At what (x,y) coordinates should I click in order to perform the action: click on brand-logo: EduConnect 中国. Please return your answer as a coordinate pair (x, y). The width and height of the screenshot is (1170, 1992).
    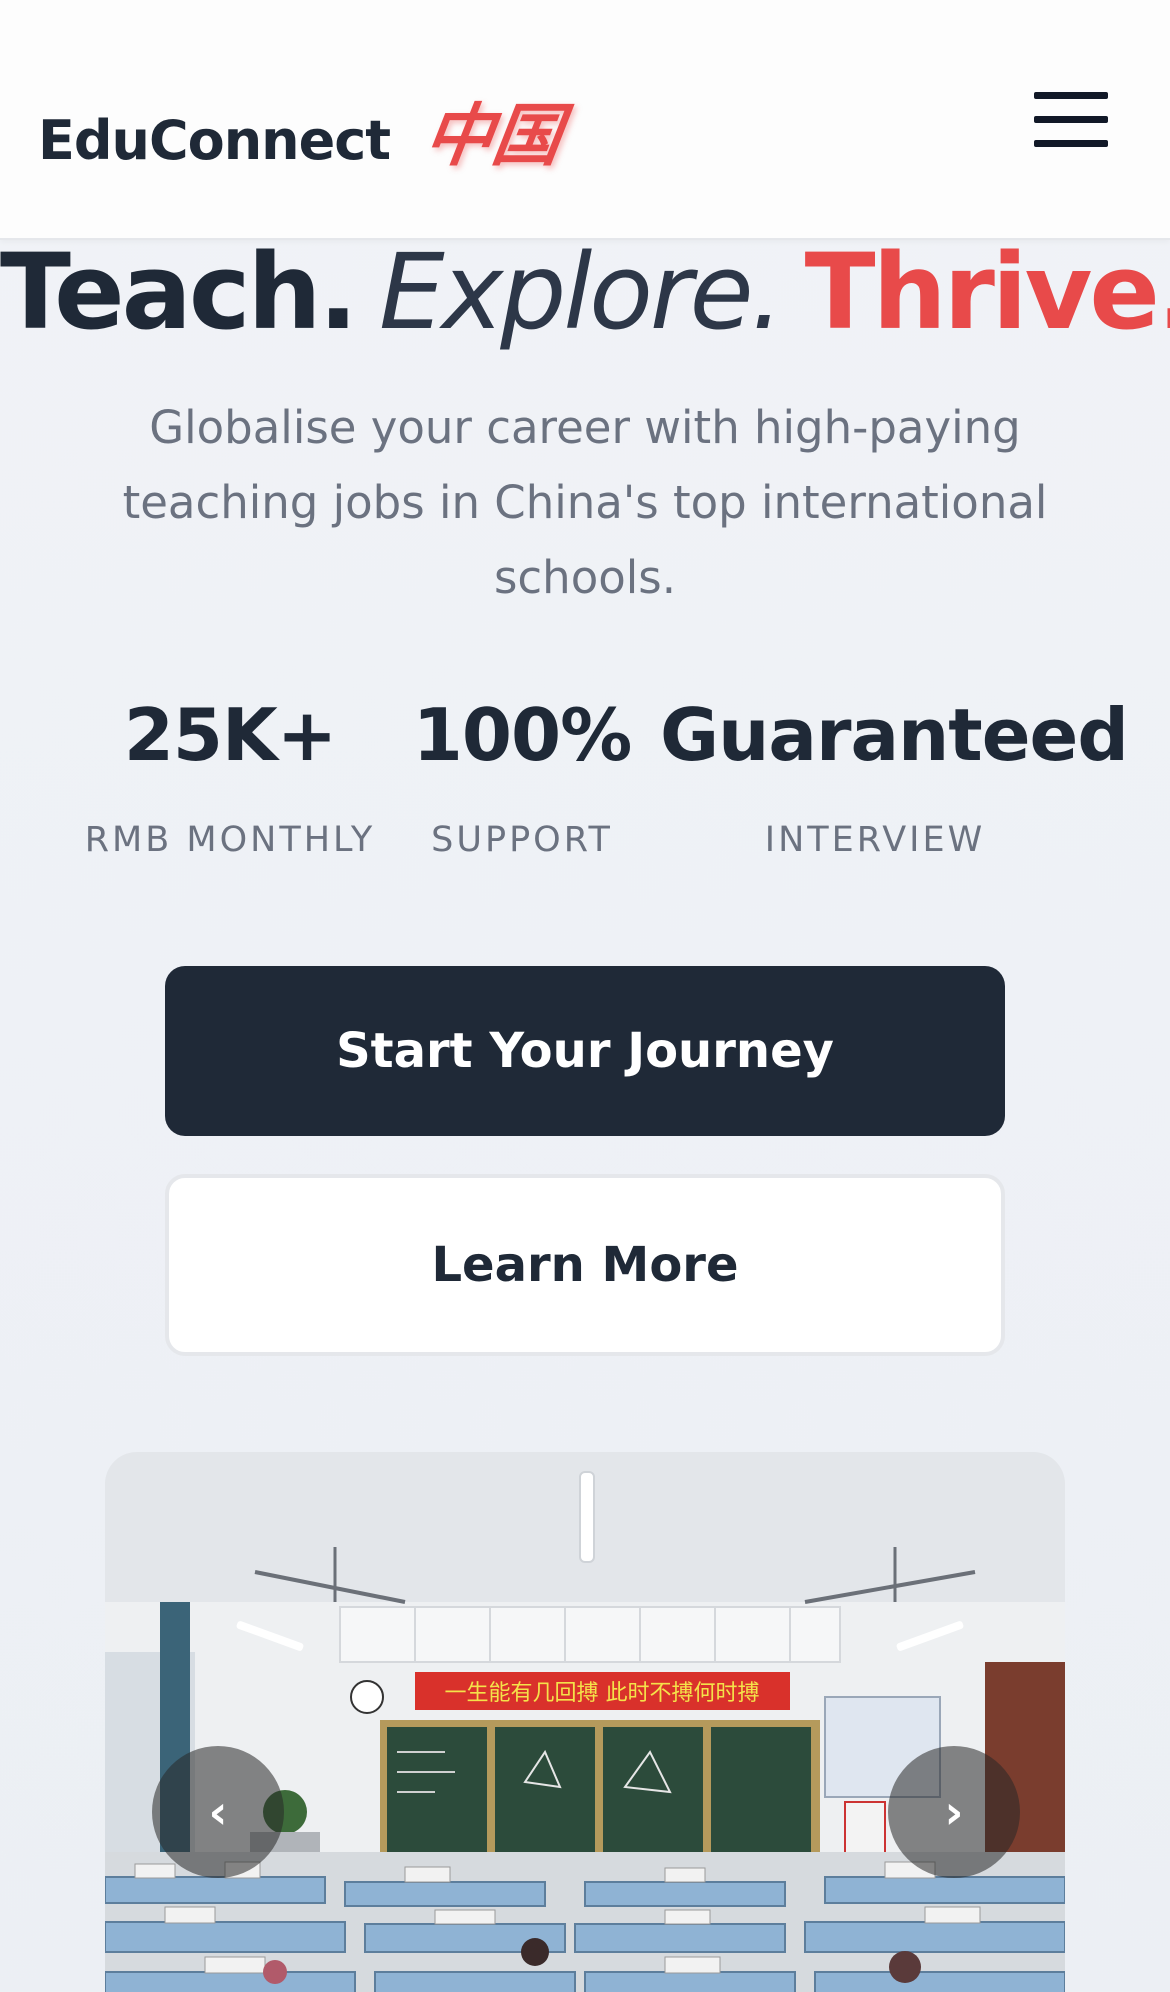
    Looking at the image, I should click on (302, 129).